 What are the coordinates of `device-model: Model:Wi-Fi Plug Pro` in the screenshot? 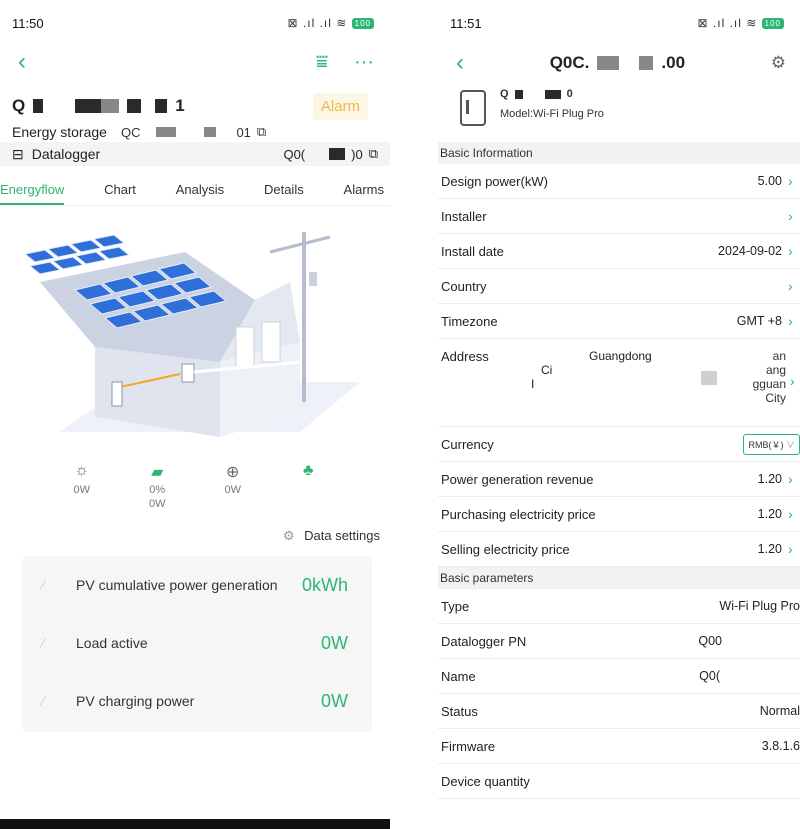 It's located at (552, 114).